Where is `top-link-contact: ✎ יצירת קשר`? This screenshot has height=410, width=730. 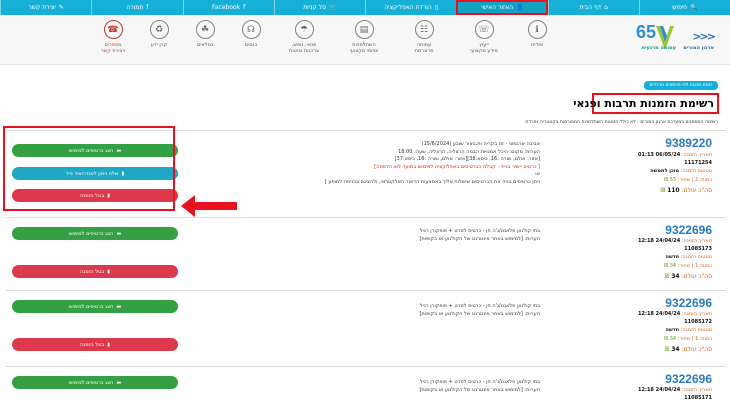 top-link-contact: ✎ יצירת קשר is located at coordinates (45, 7).